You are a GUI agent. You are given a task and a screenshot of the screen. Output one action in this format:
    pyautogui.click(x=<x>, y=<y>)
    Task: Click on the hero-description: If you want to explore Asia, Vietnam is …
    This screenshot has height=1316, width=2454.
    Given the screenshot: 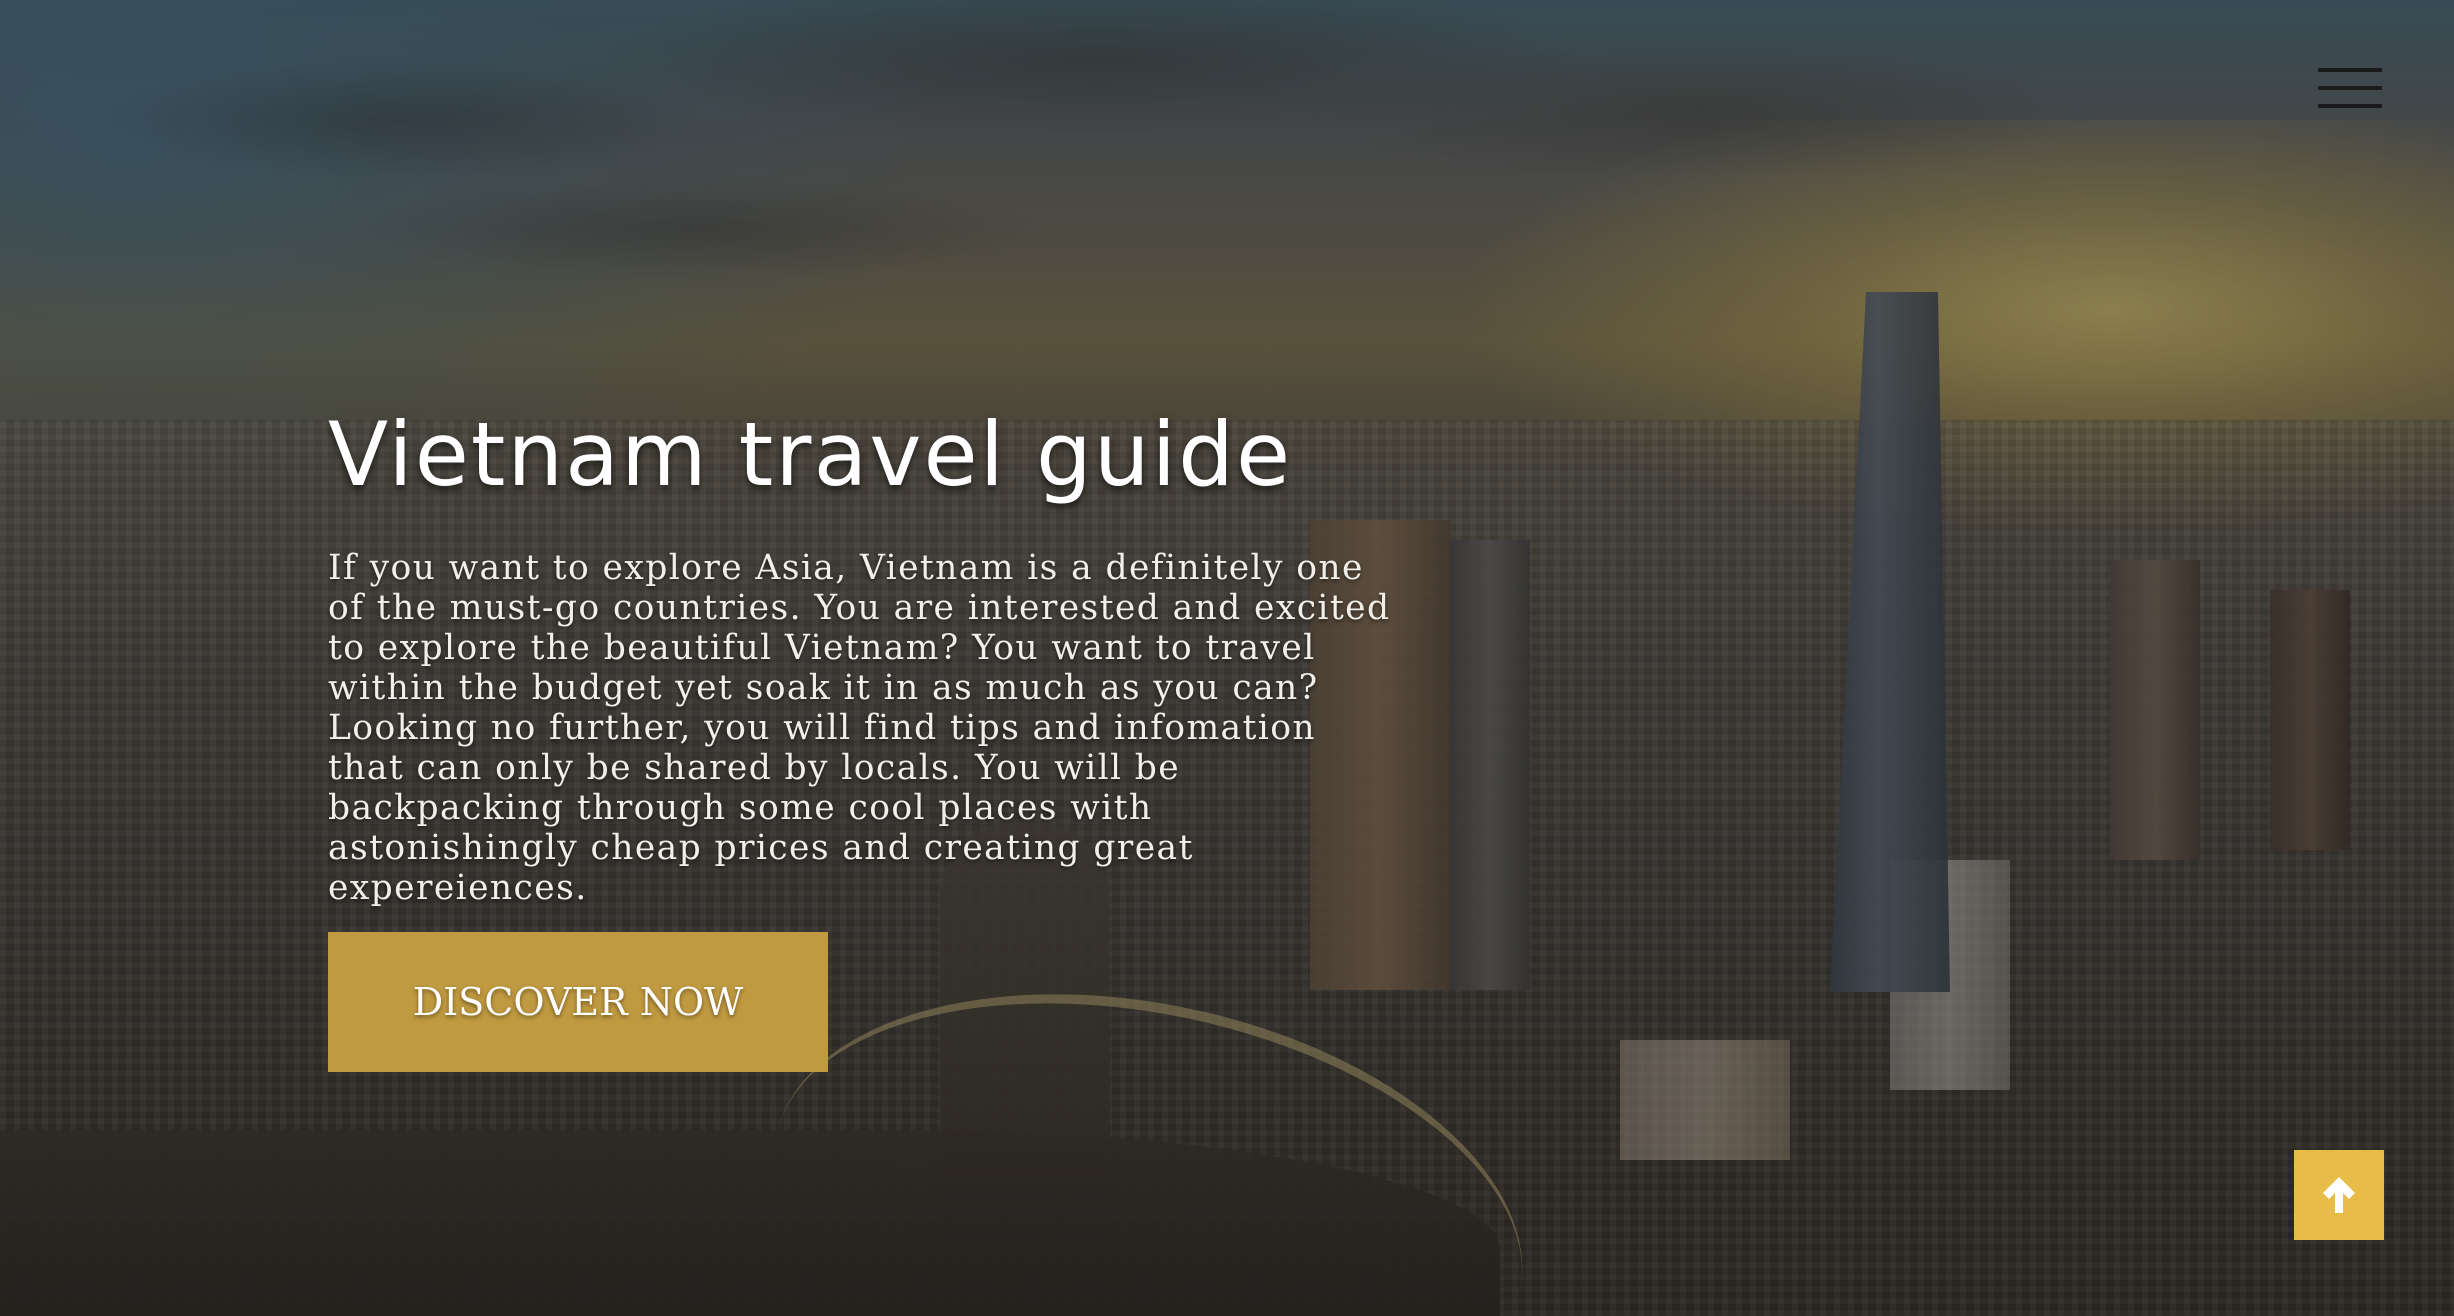 What is the action you would take?
    pyautogui.click(x=859, y=728)
    